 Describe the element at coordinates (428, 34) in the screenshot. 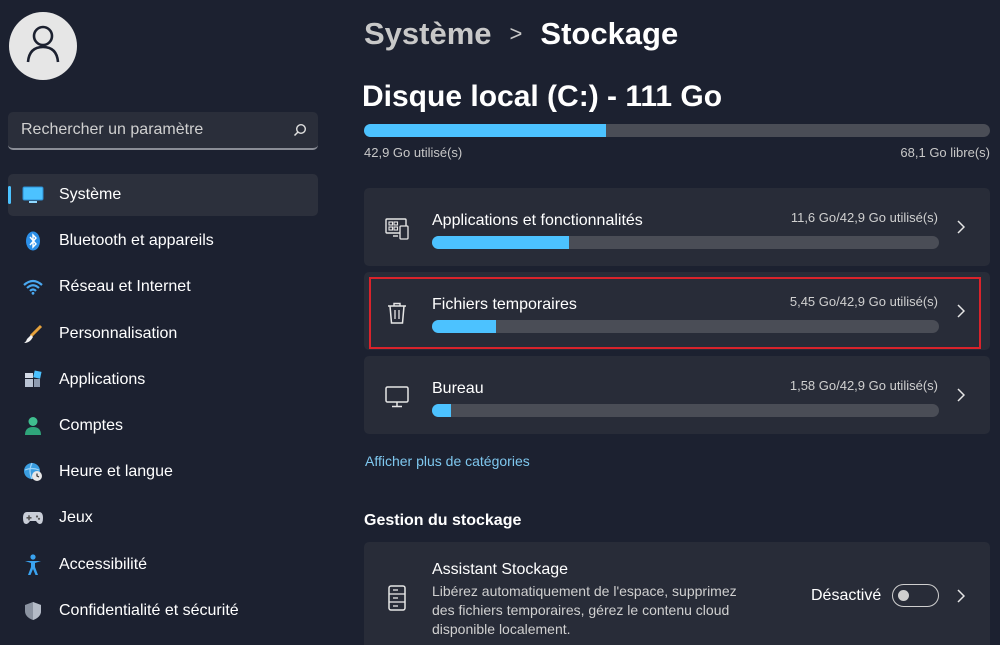

I see `breadcrumb-parent-link: Système` at that location.